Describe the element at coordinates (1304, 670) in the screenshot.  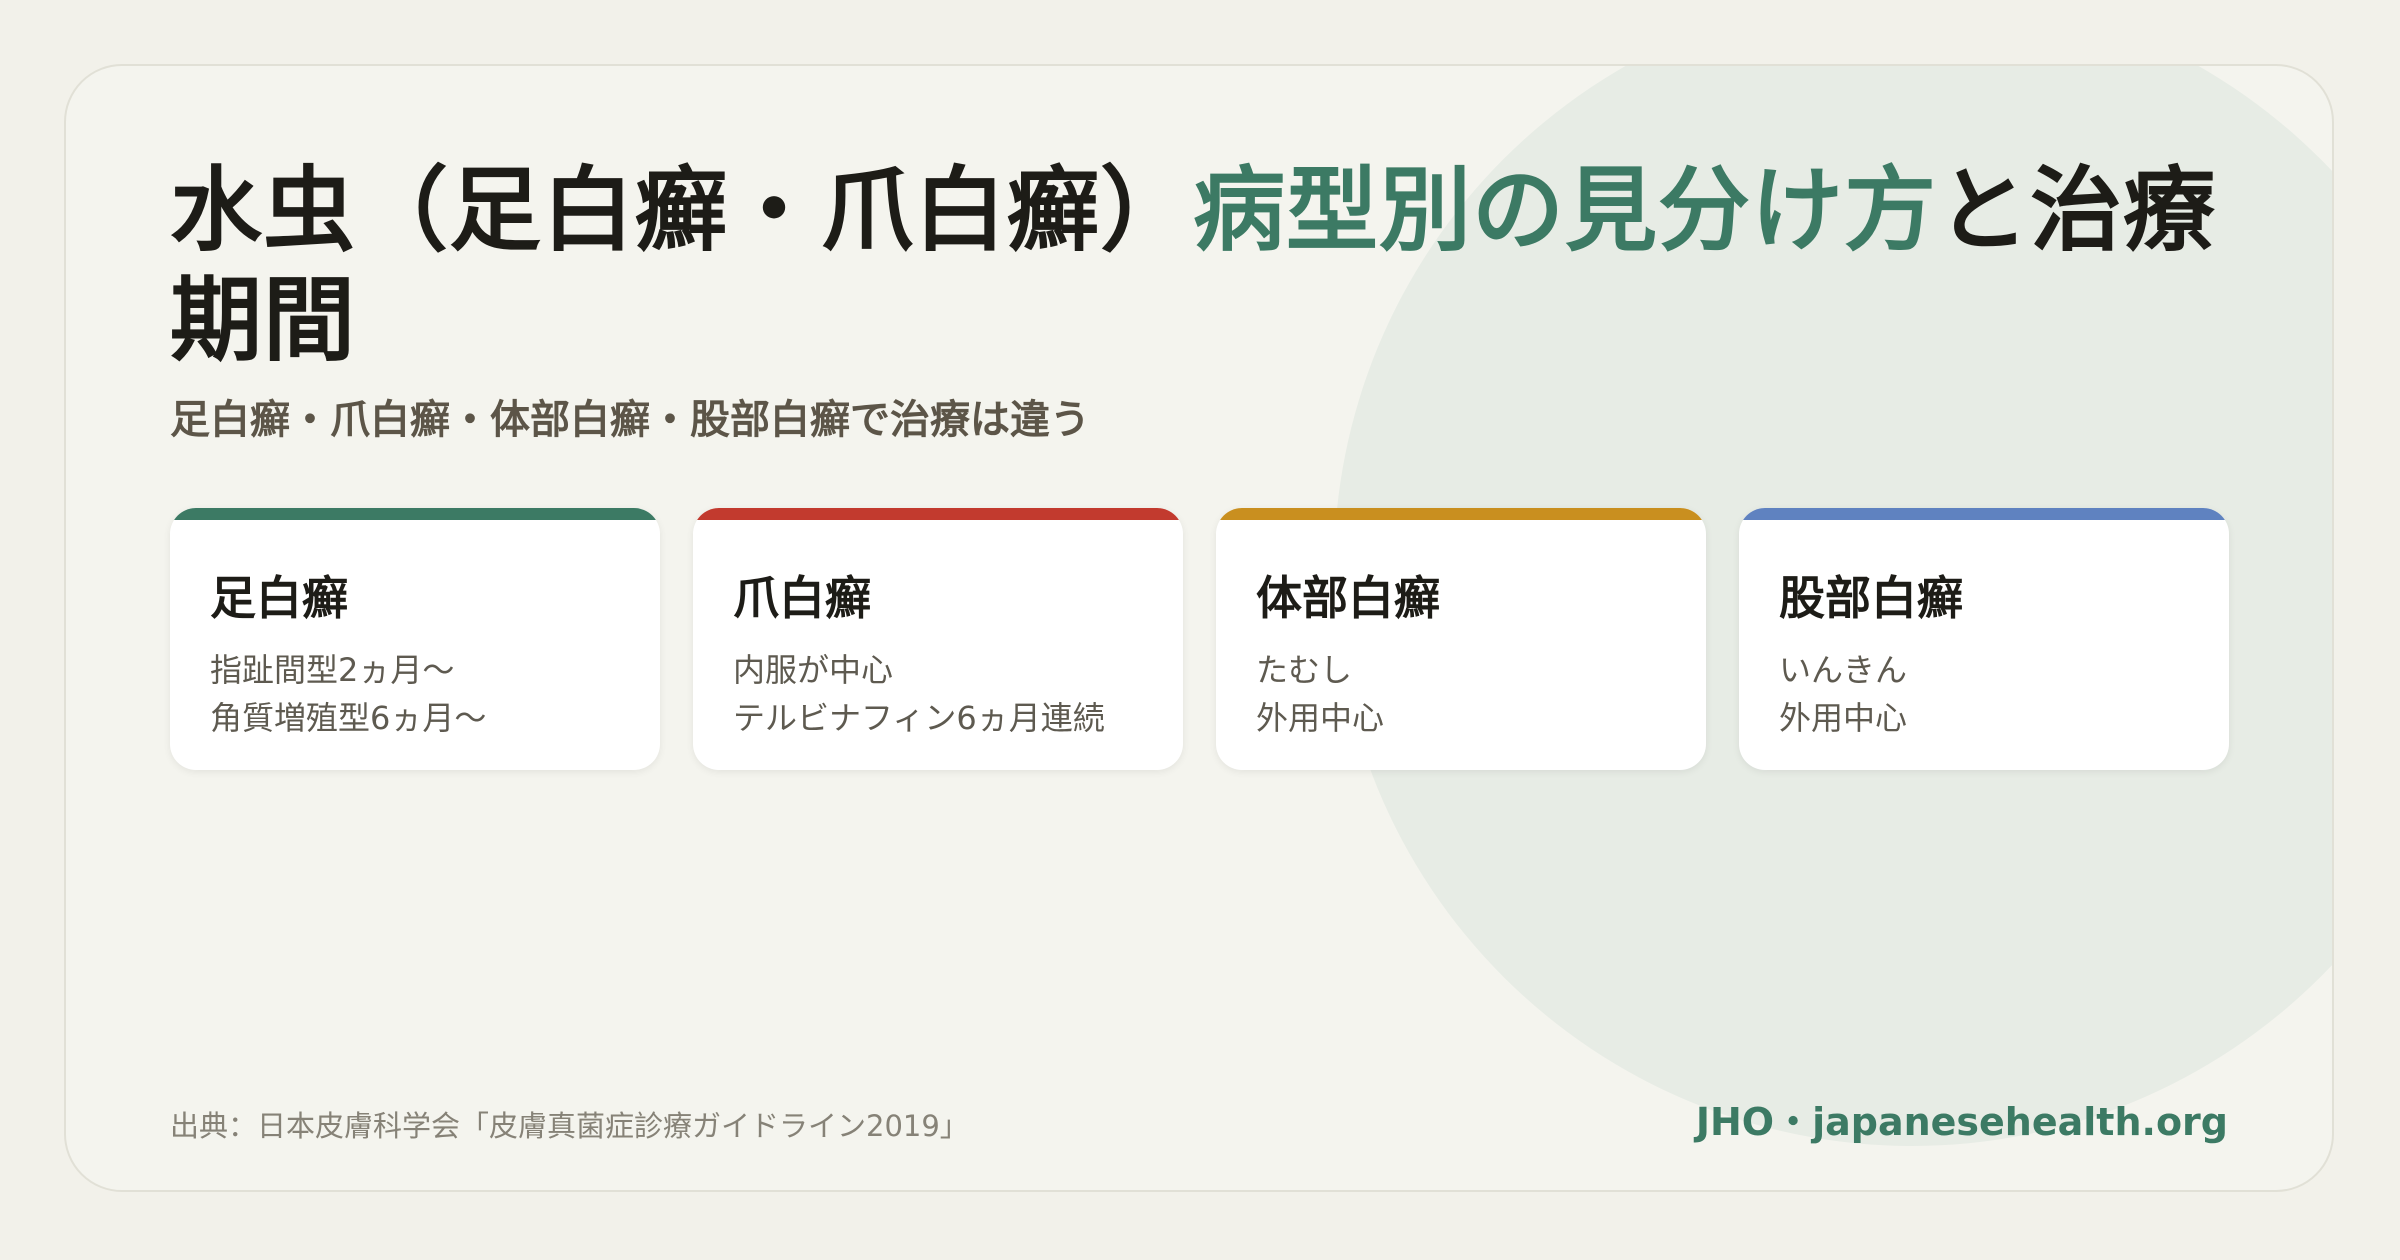
I see `card-line: たむし` at that location.